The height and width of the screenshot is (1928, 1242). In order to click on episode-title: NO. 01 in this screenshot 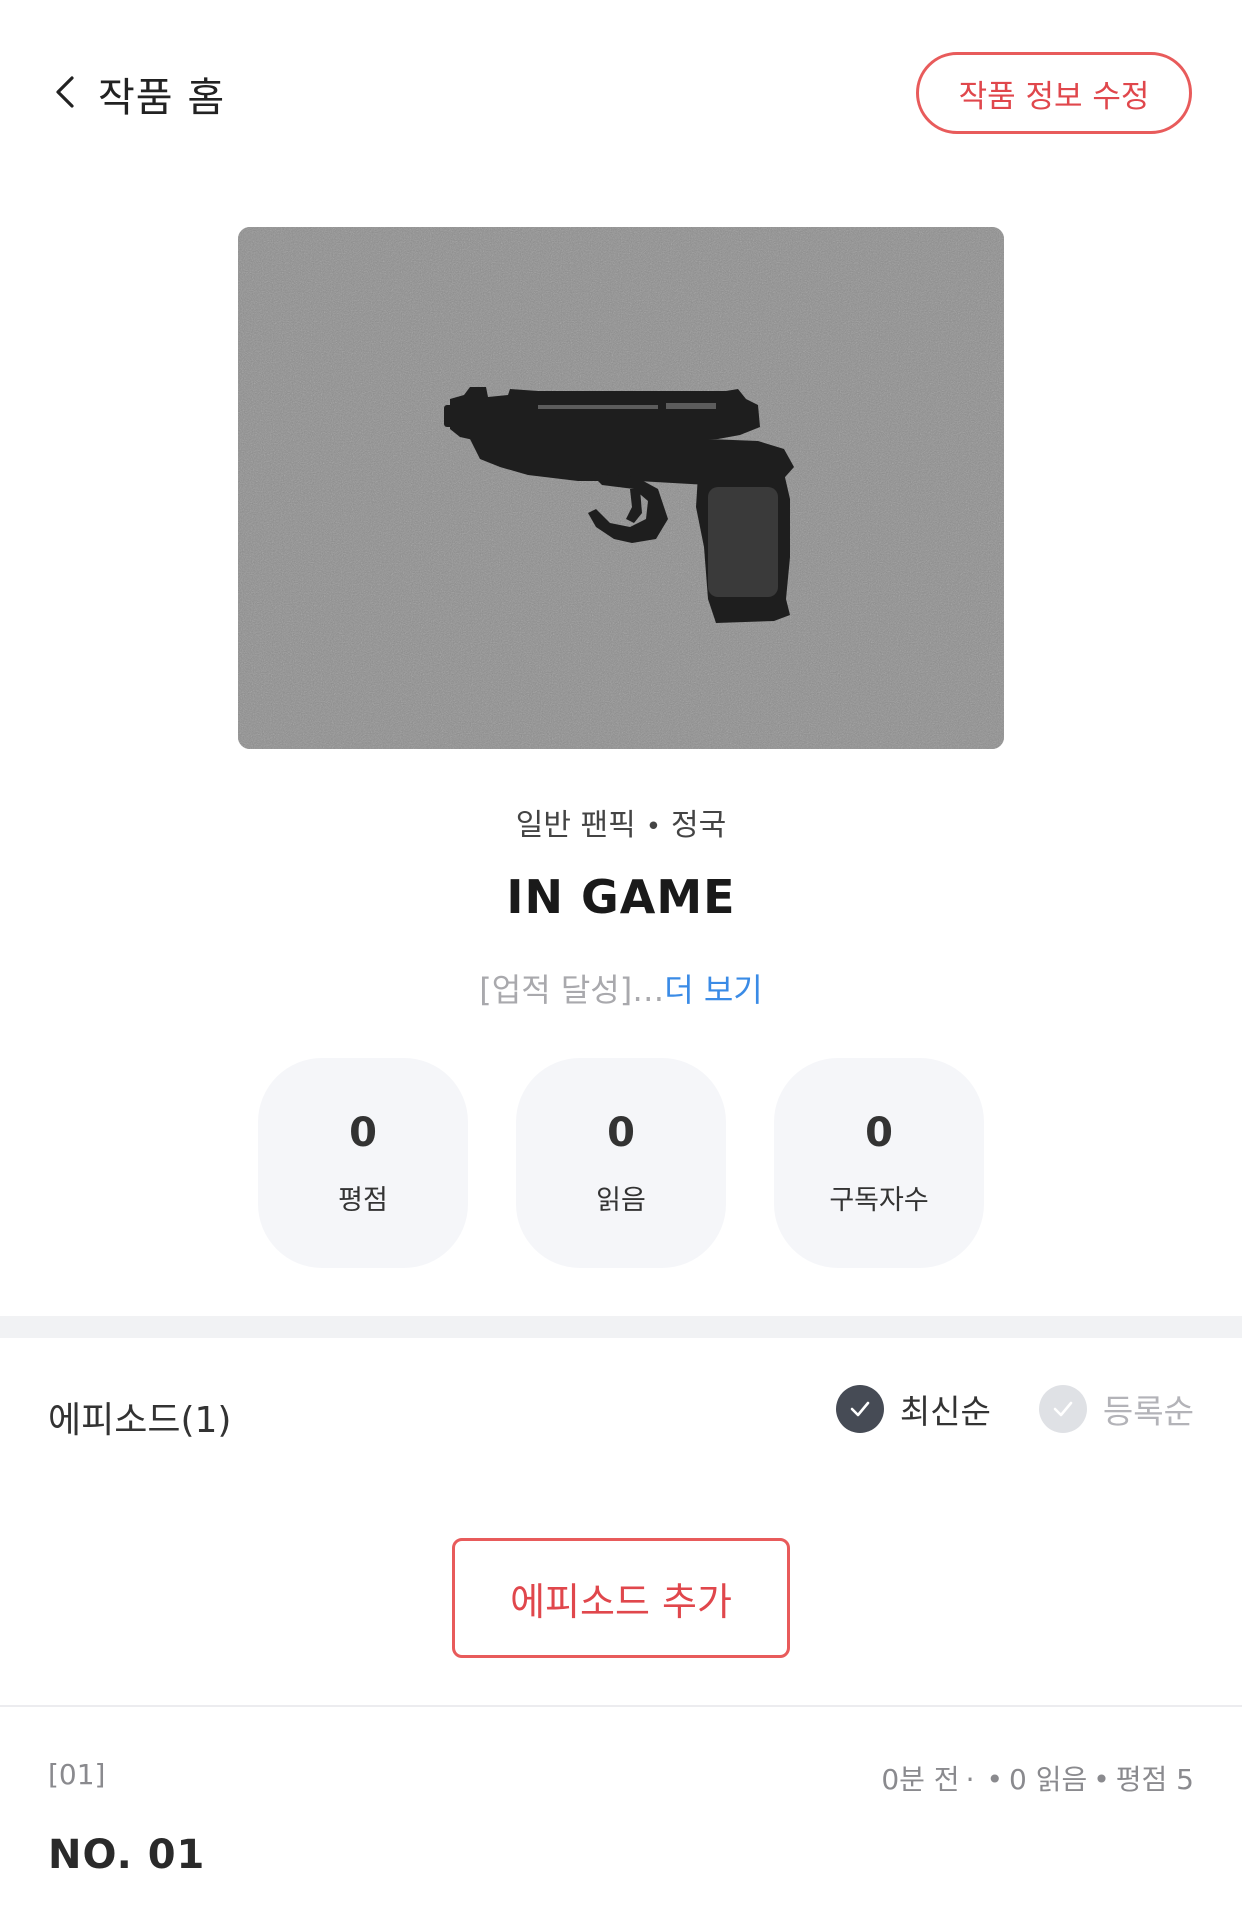, I will do `click(127, 1855)`.